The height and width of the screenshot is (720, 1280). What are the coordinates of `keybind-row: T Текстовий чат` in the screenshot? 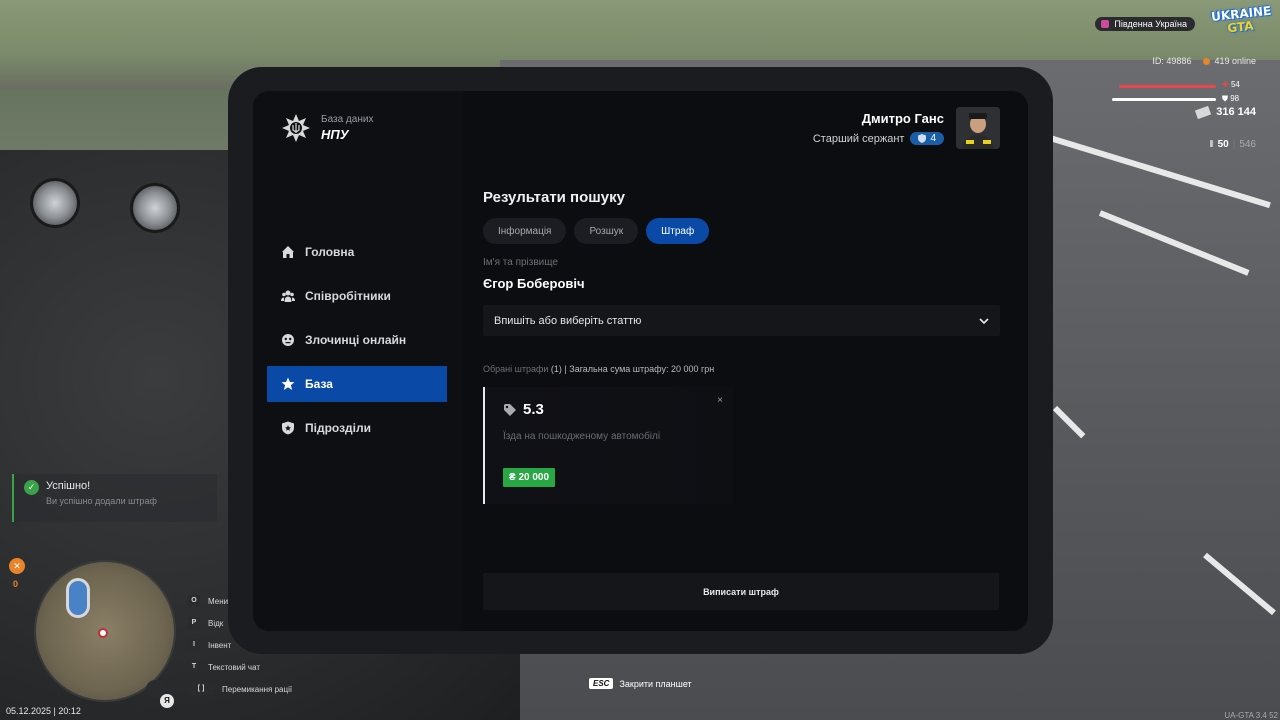 It's located at (240, 667).